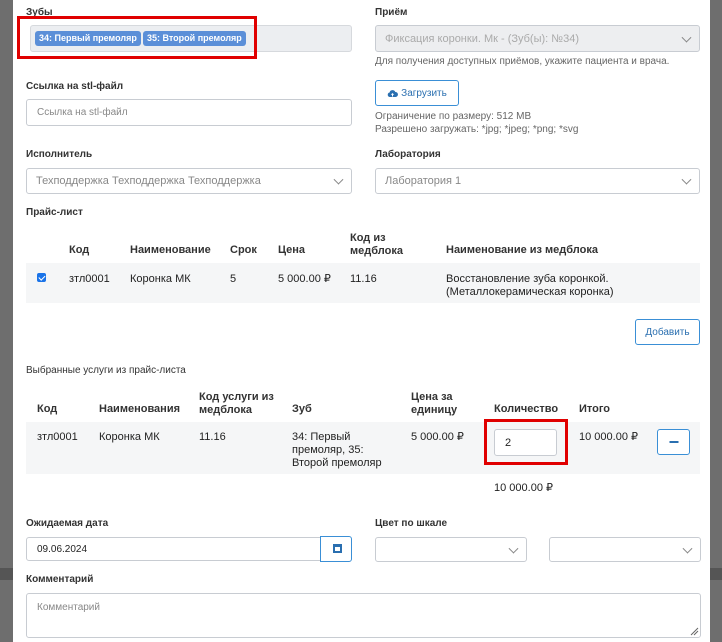 The image size is (722, 642). What do you see at coordinates (233, 279) in the screenshot?
I see `price-cell-term: 5` at bounding box center [233, 279].